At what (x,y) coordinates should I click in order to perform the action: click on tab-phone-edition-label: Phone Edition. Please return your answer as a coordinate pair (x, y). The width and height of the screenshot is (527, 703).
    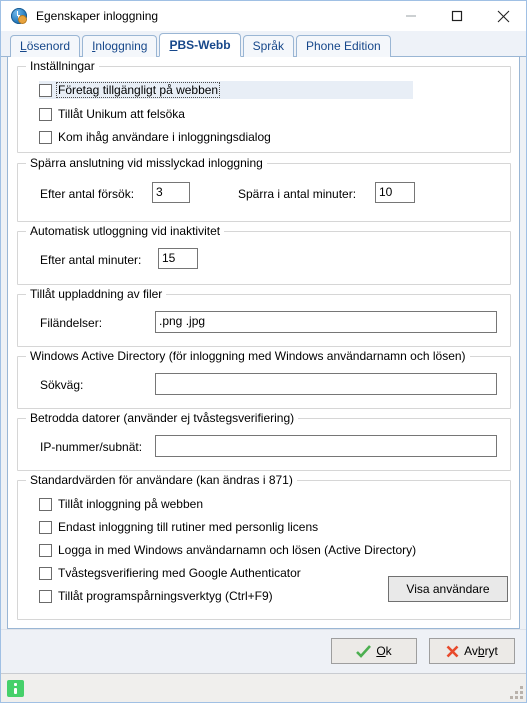
    Looking at the image, I should click on (343, 46).